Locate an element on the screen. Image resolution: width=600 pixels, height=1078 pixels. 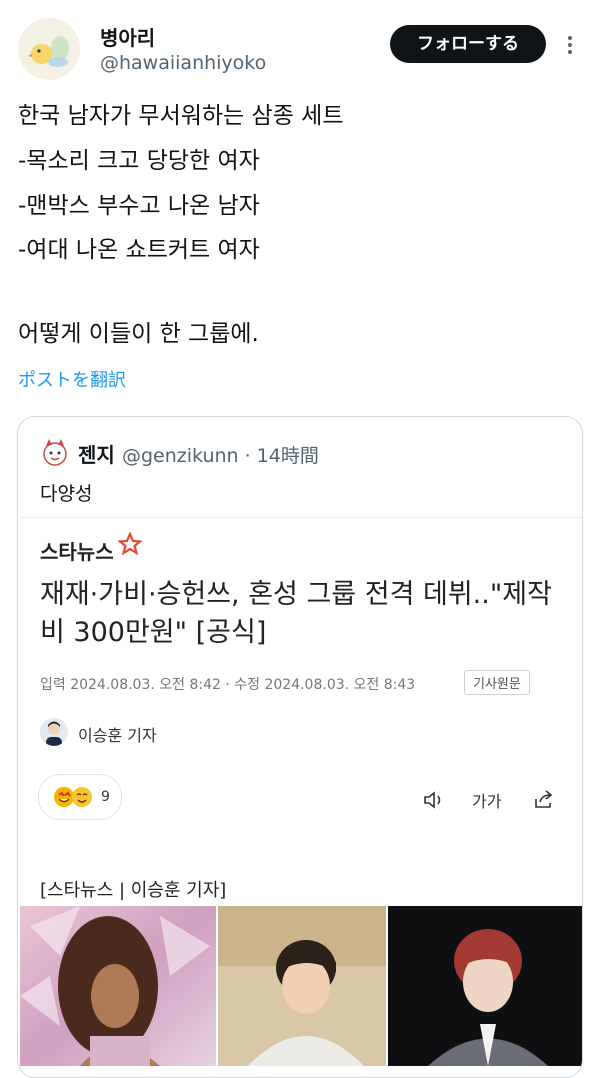
article-caption: [스타뉴스 | 이승훈 기자] is located at coordinates (133, 890).